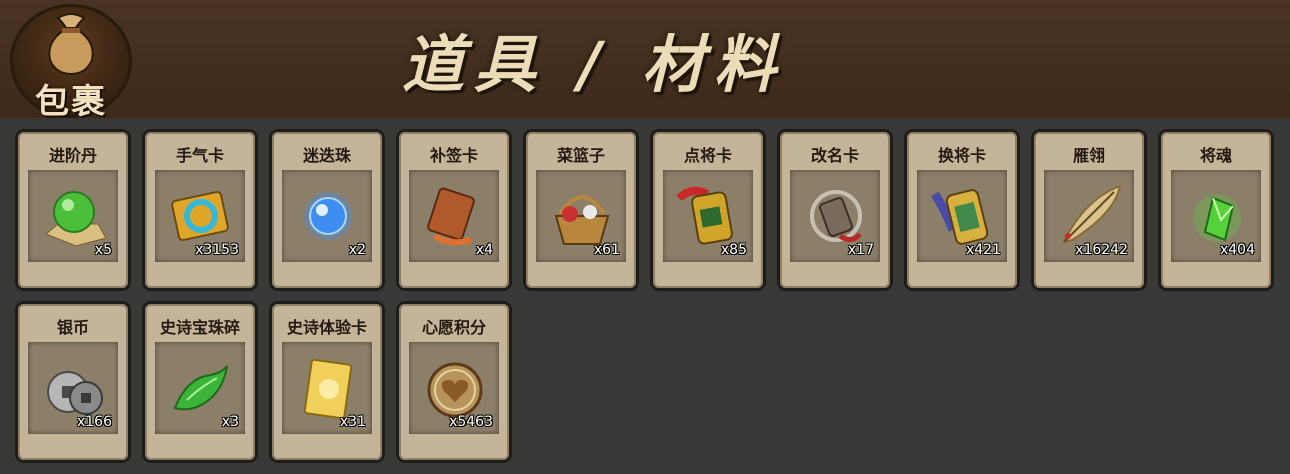  I want to click on item-quantity: x17, so click(860, 250).